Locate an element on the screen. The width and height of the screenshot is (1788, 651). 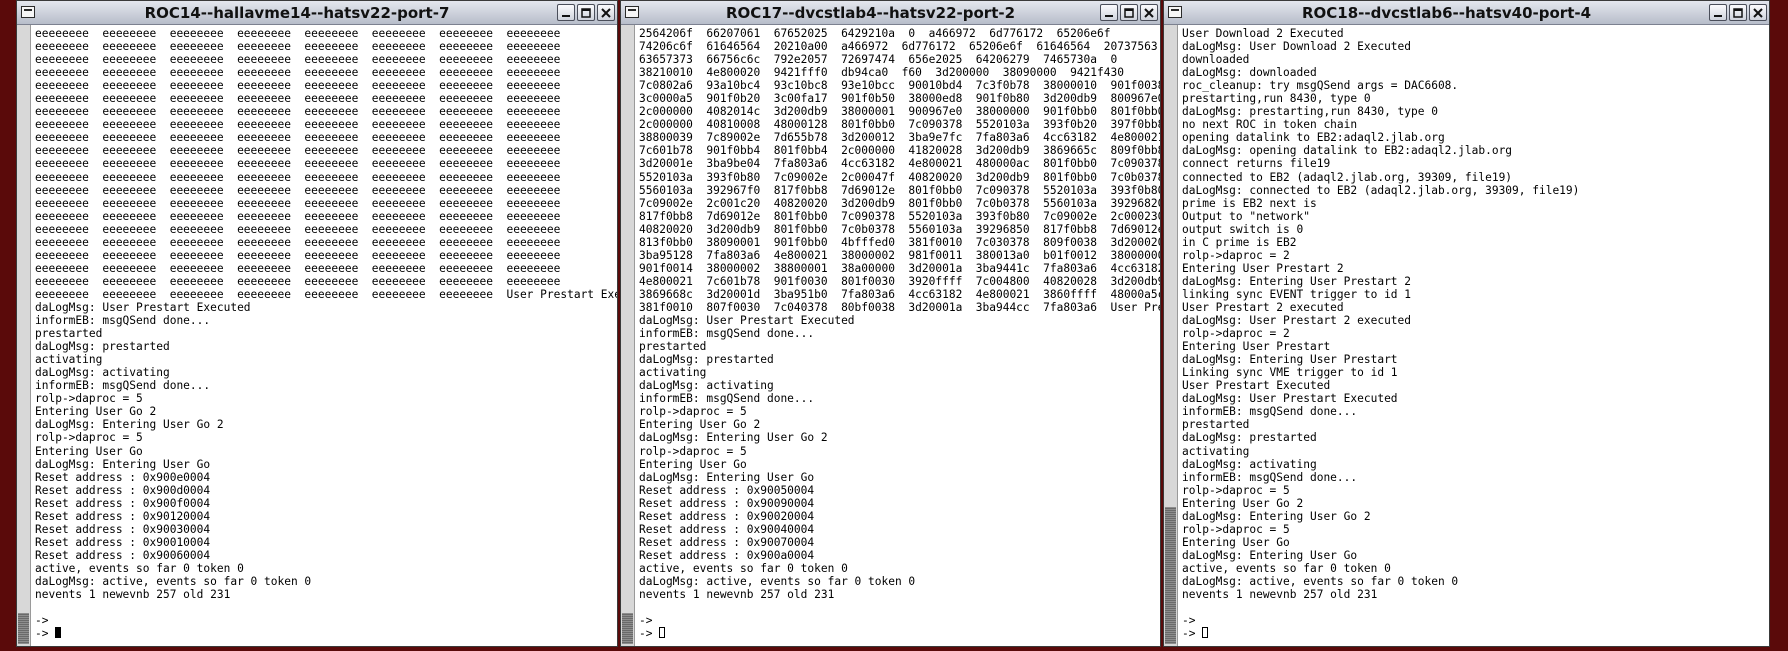
title-bar: ROC14--hallavme14--hatsv22-port-7 is located at coordinates (317, 13).